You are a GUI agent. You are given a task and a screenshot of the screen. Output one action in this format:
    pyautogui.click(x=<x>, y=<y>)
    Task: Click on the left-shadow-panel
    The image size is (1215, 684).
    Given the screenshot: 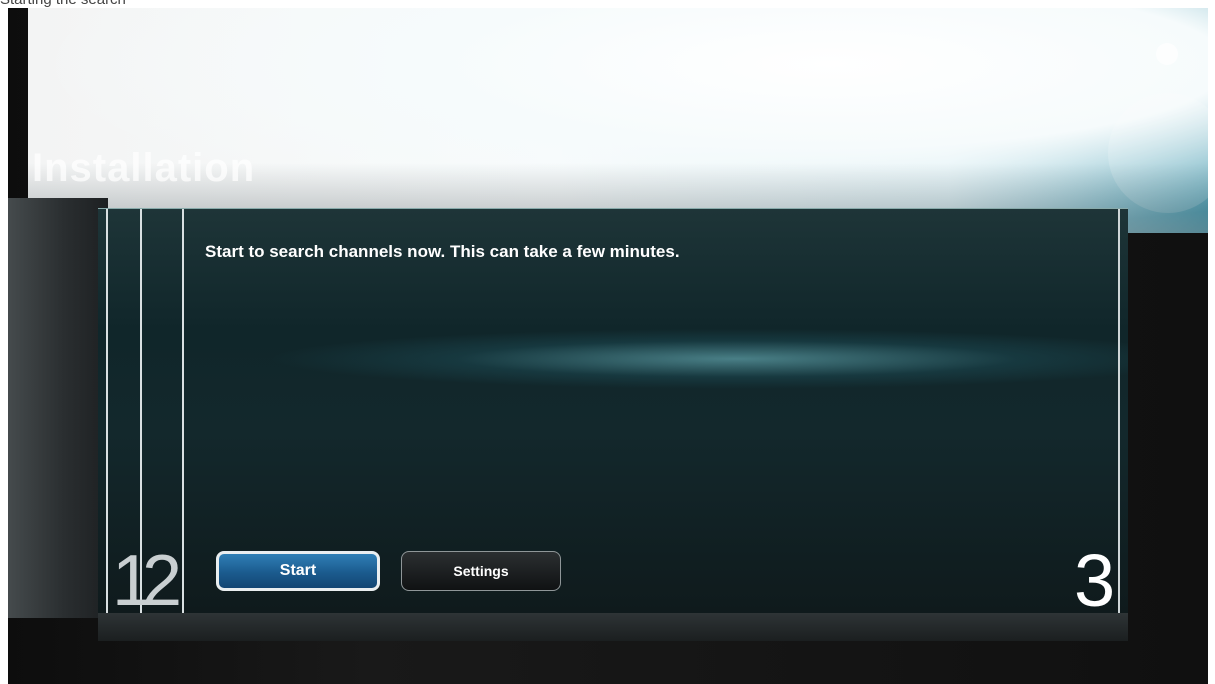 What is the action you would take?
    pyautogui.click(x=58, y=408)
    